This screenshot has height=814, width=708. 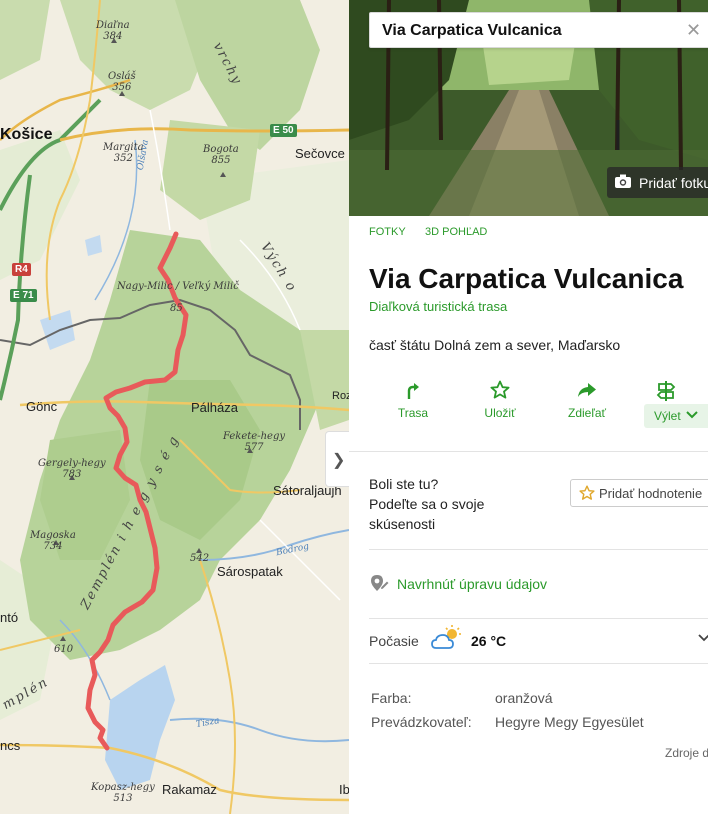 I want to click on weather-temperature: 26 °C, so click(x=489, y=641).